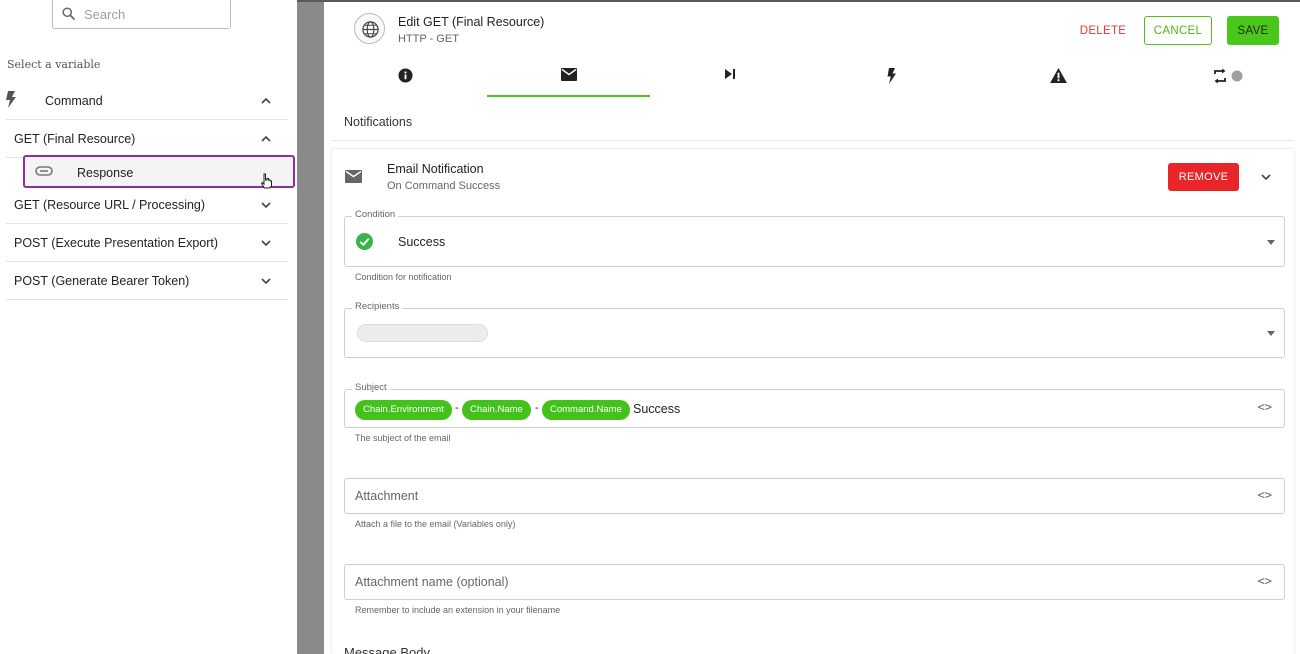  I want to click on variable-group-label: POST (Generate Bearer Token), so click(102, 281).